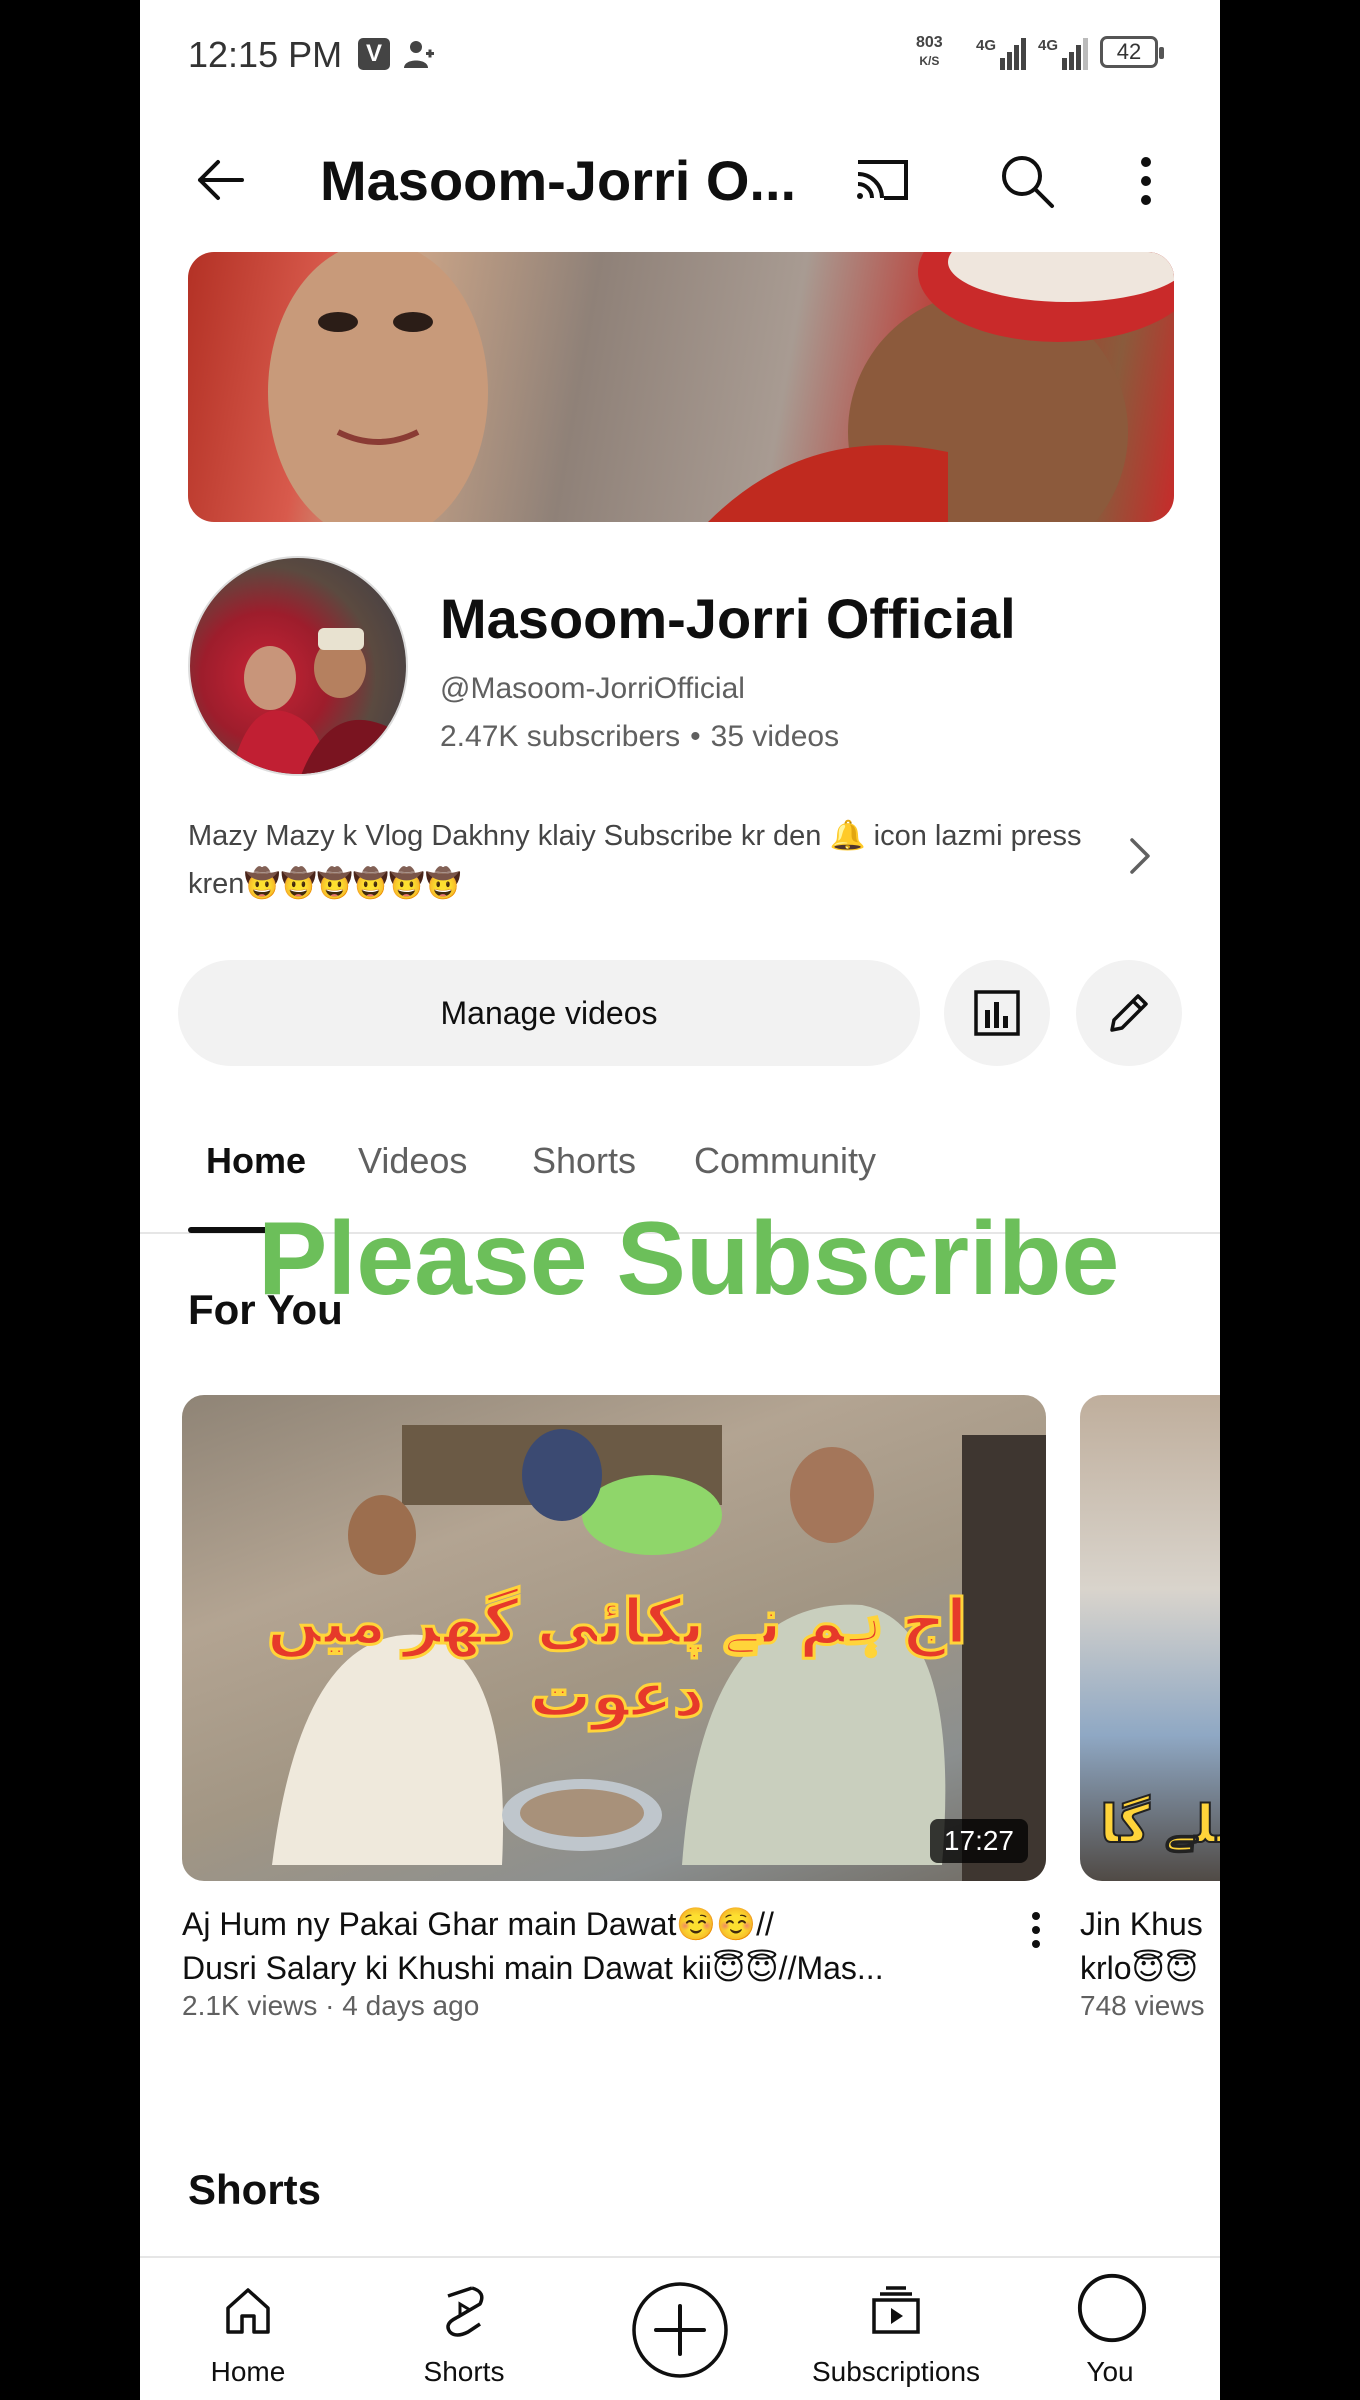  What do you see at coordinates (616, 1659) in the screenshot?
I see `thumbnail-overlay-text: اج ہم نے پکائی گھر میں دعوت` at bounding box center [616, 1659].